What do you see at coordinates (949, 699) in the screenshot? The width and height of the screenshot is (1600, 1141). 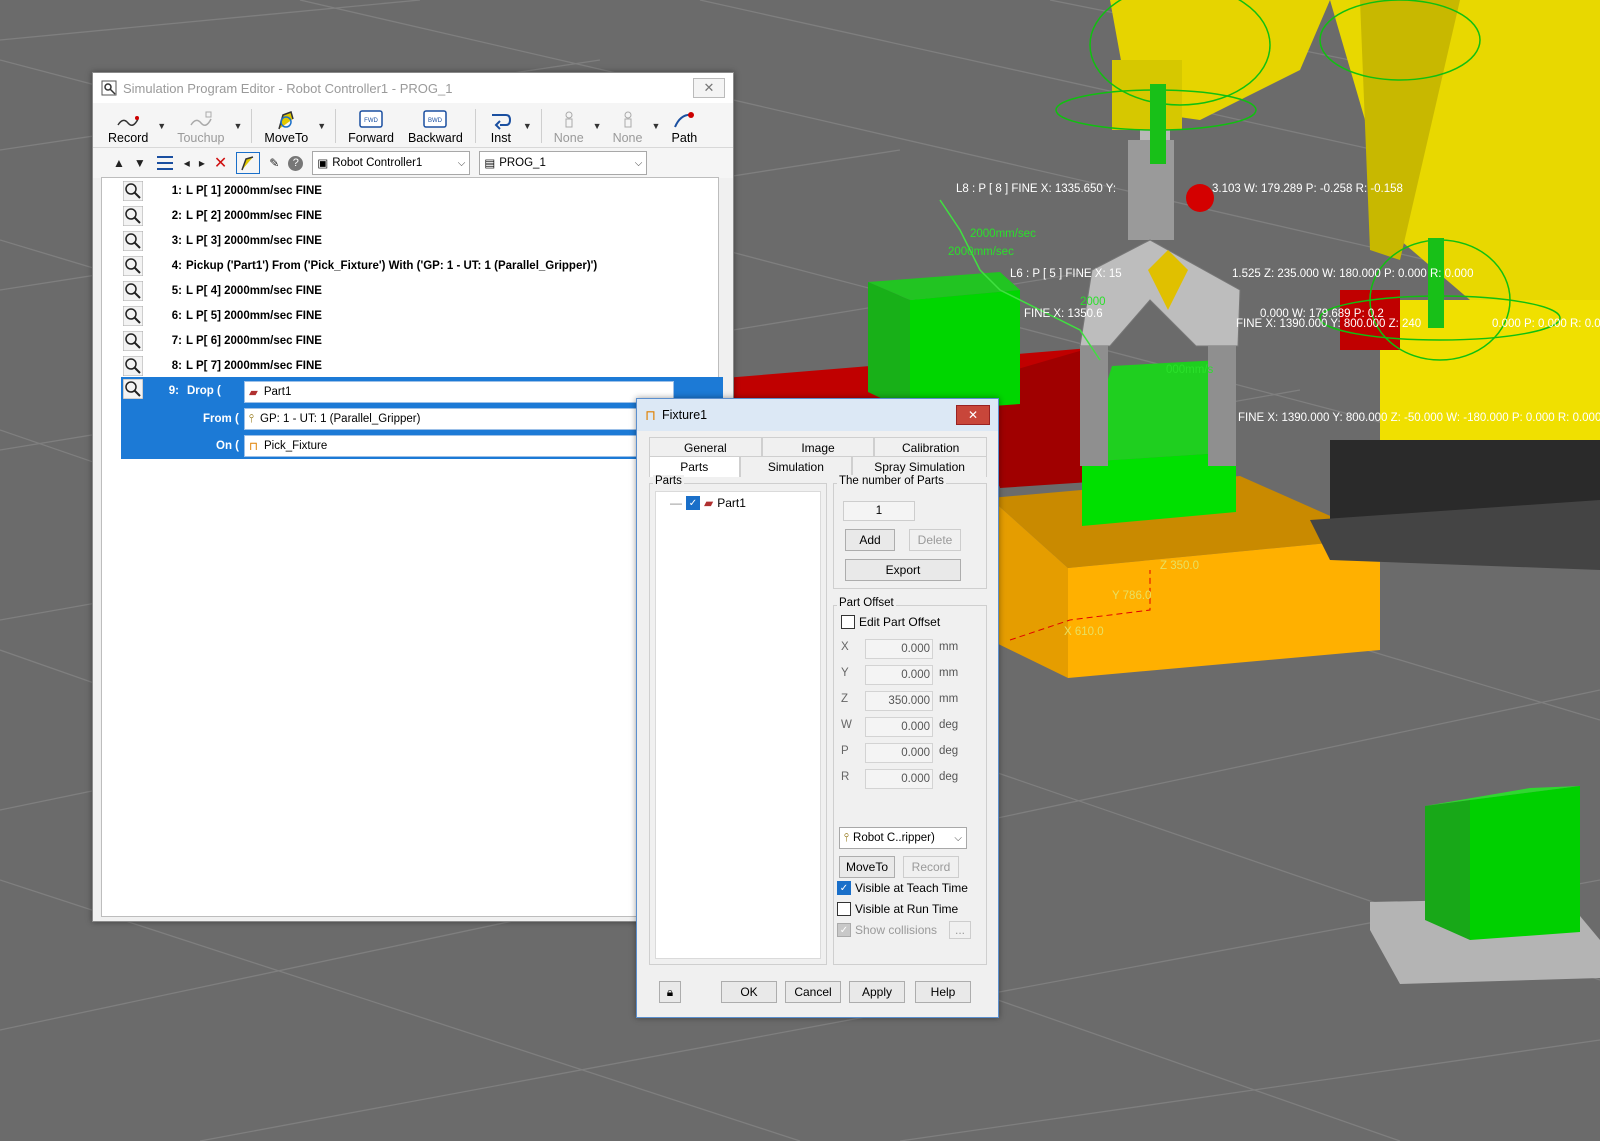 I see `offset-unit: mm` at bounding box center [949, 699].